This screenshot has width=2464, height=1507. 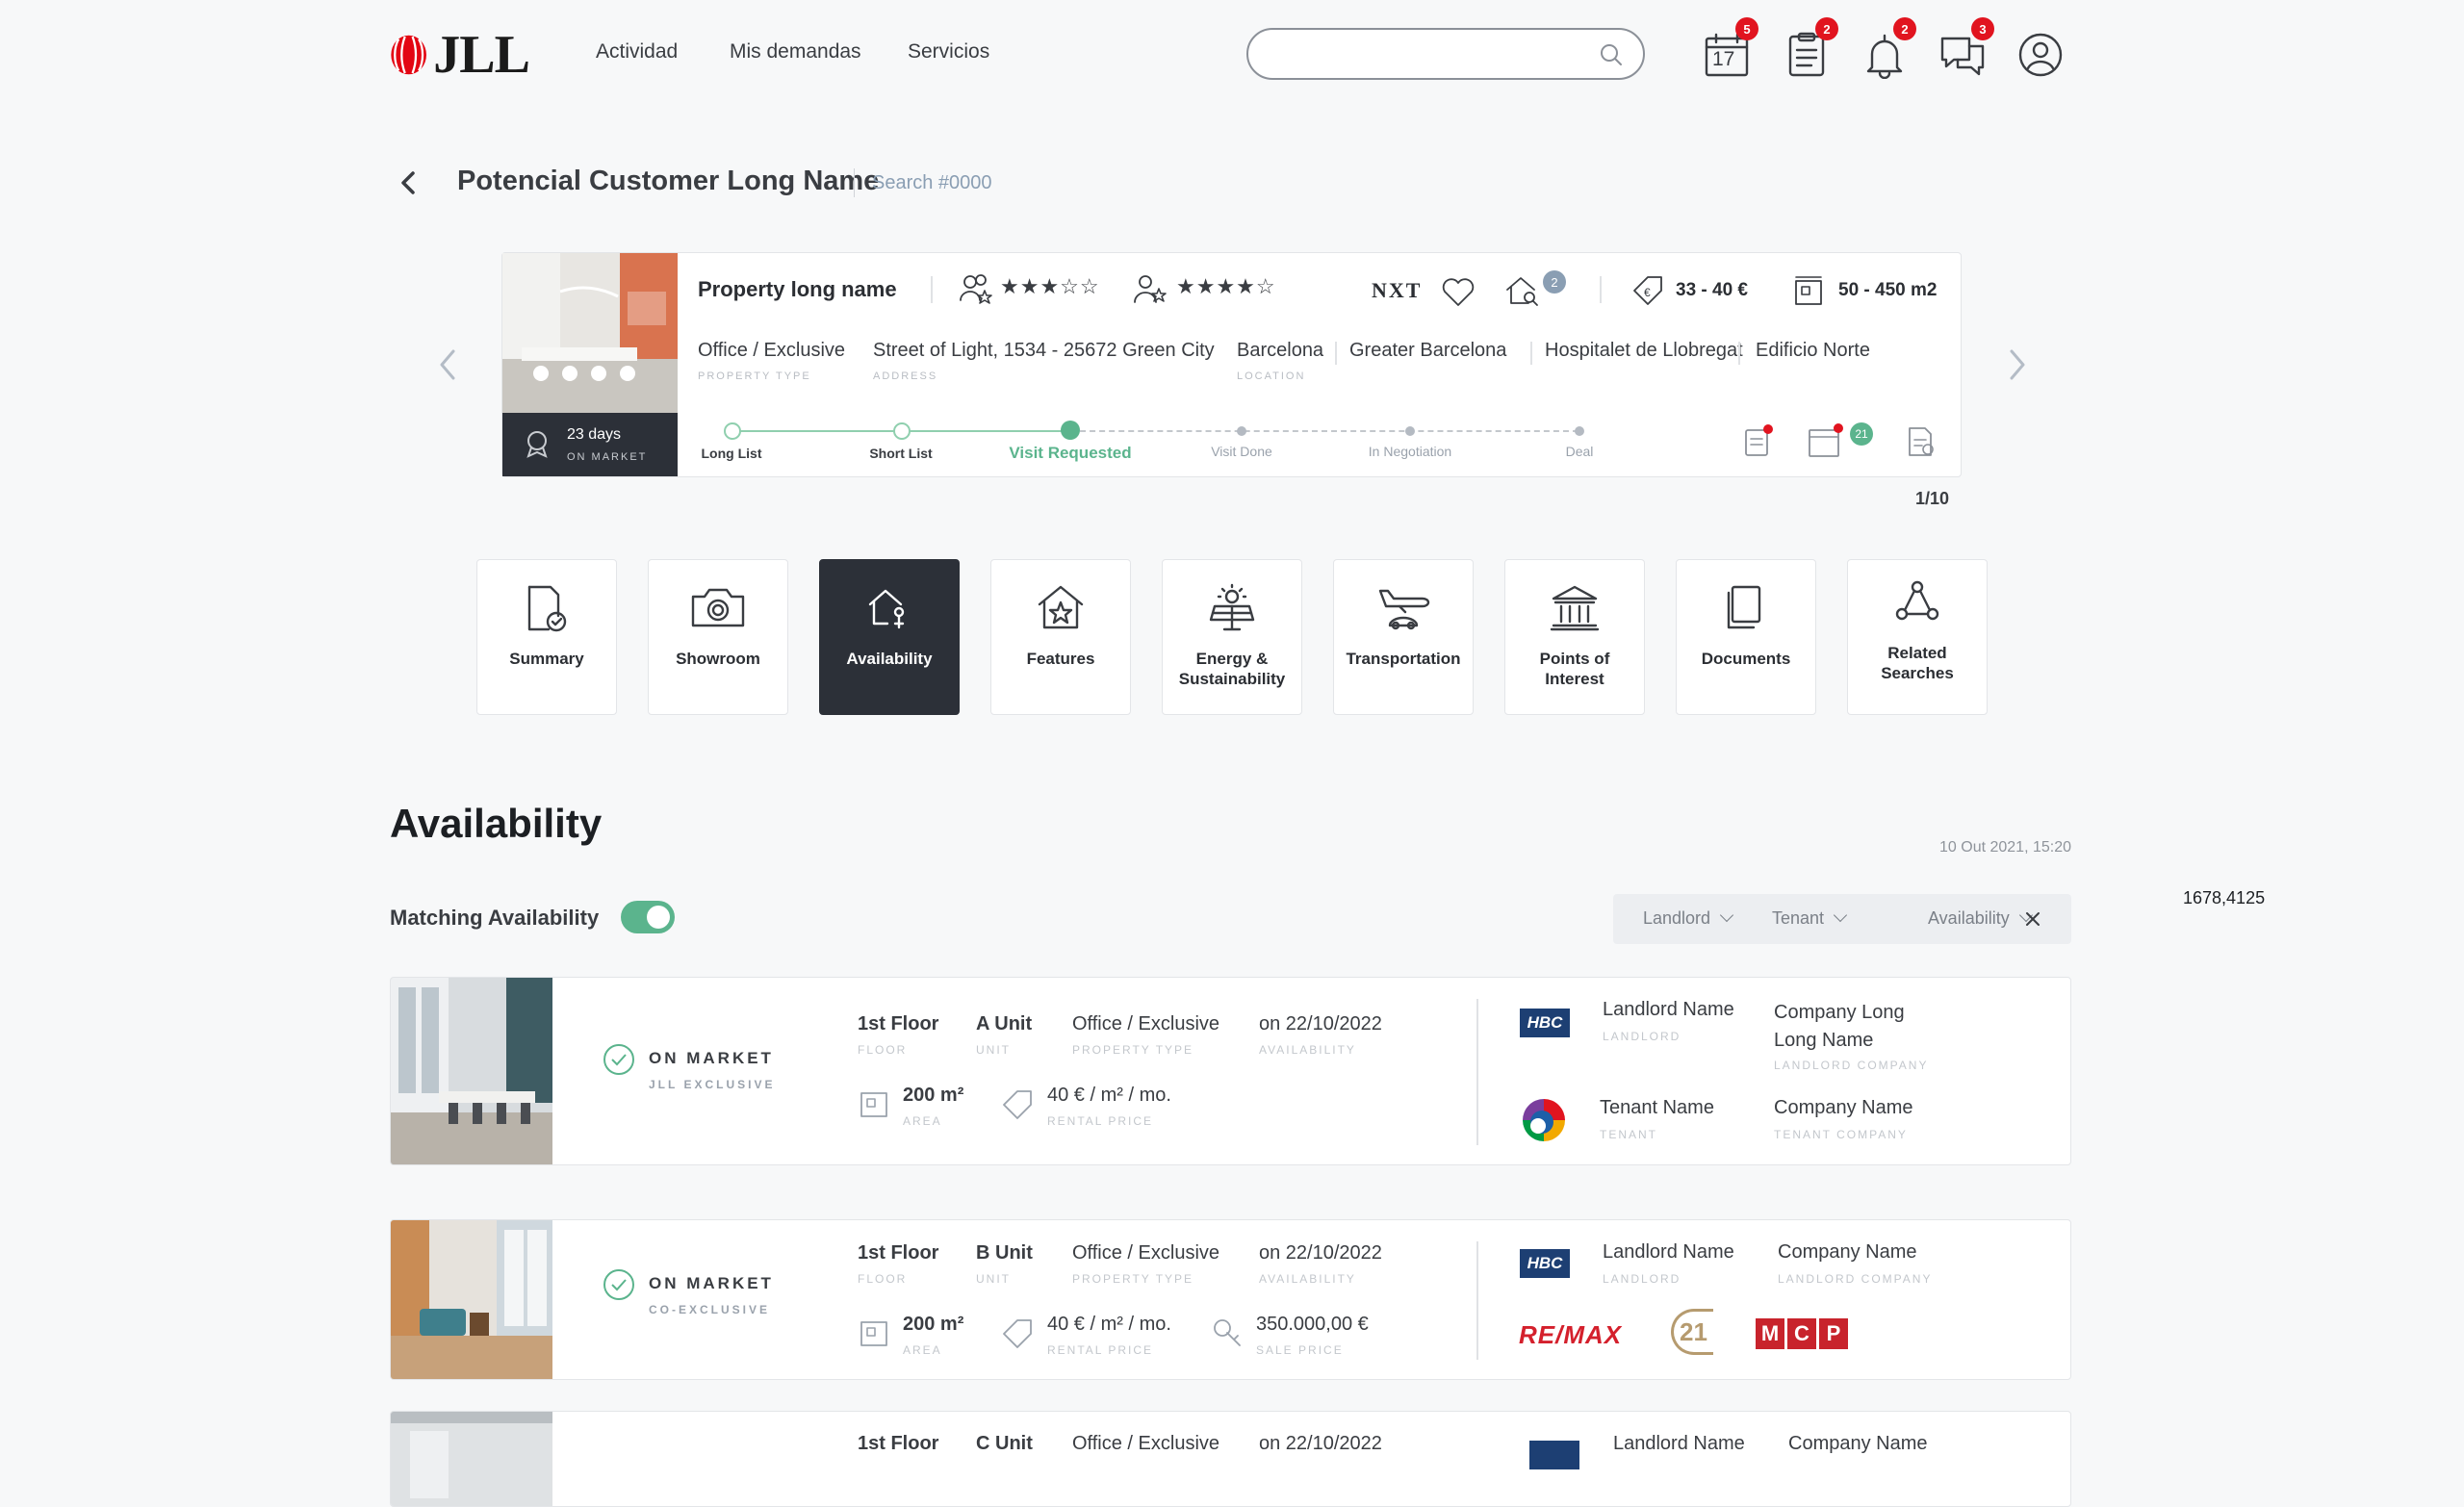 What do you see at coordinates (1574, 637) in the screenshot?
I see `tab-points-of-interest: Points of Interest` at bounding box center [1574, 637].